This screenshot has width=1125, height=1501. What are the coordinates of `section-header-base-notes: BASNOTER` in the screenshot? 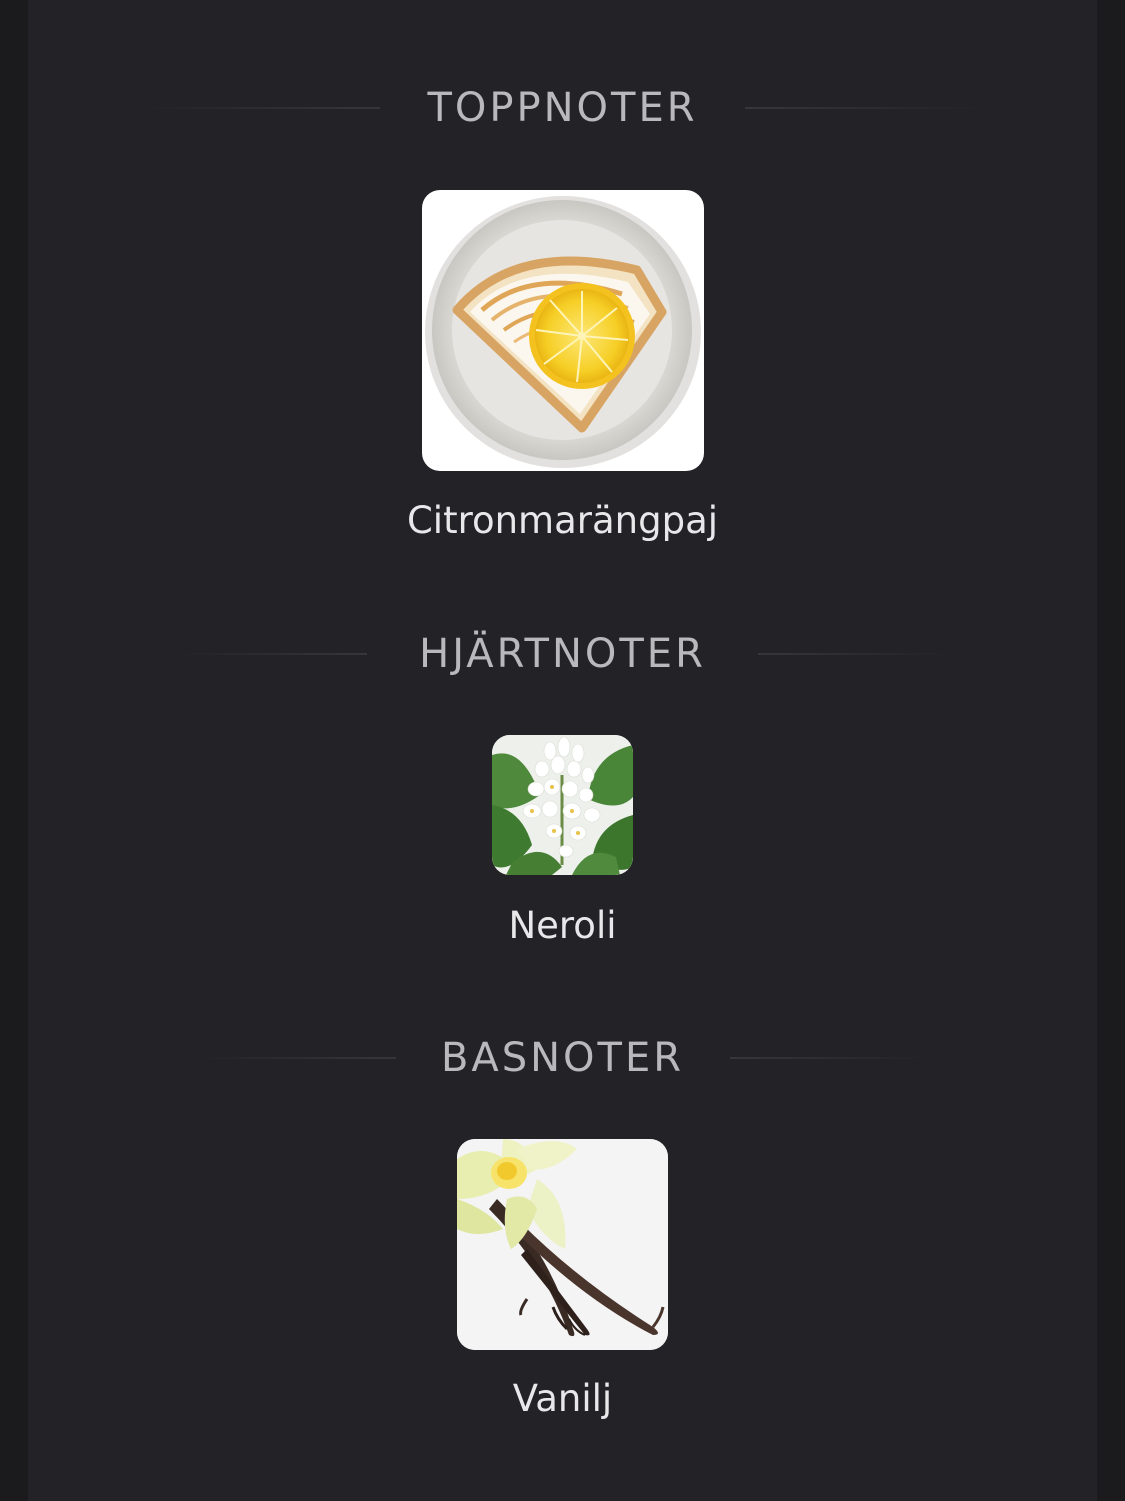 It's located at (562, 1058).